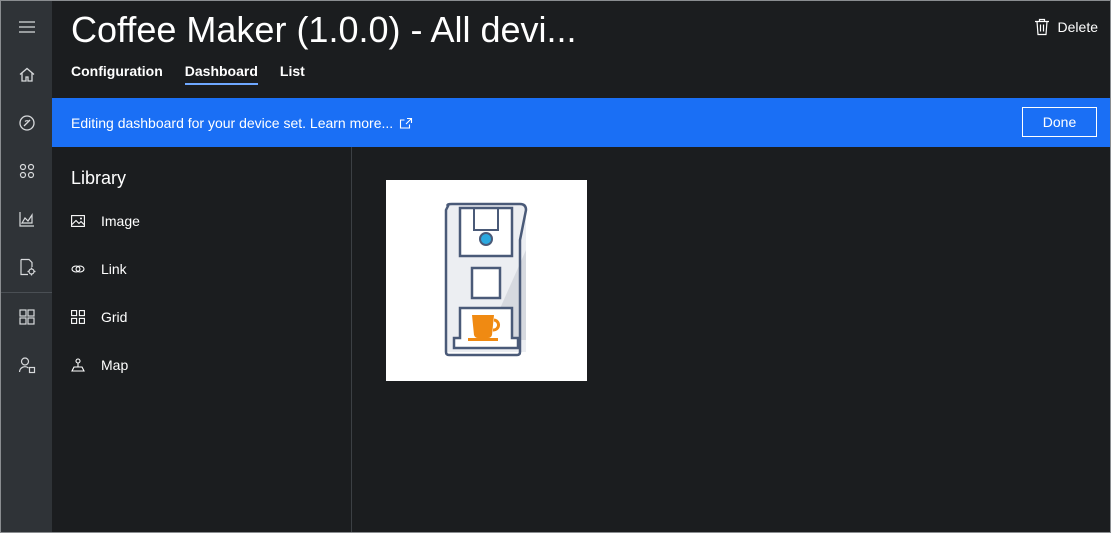 Image resolution: width=1111 pixels, height=533 pixels. Describe the element at coordinates (1041, 27) in the screenshot. I see `trash-icon` at that location.